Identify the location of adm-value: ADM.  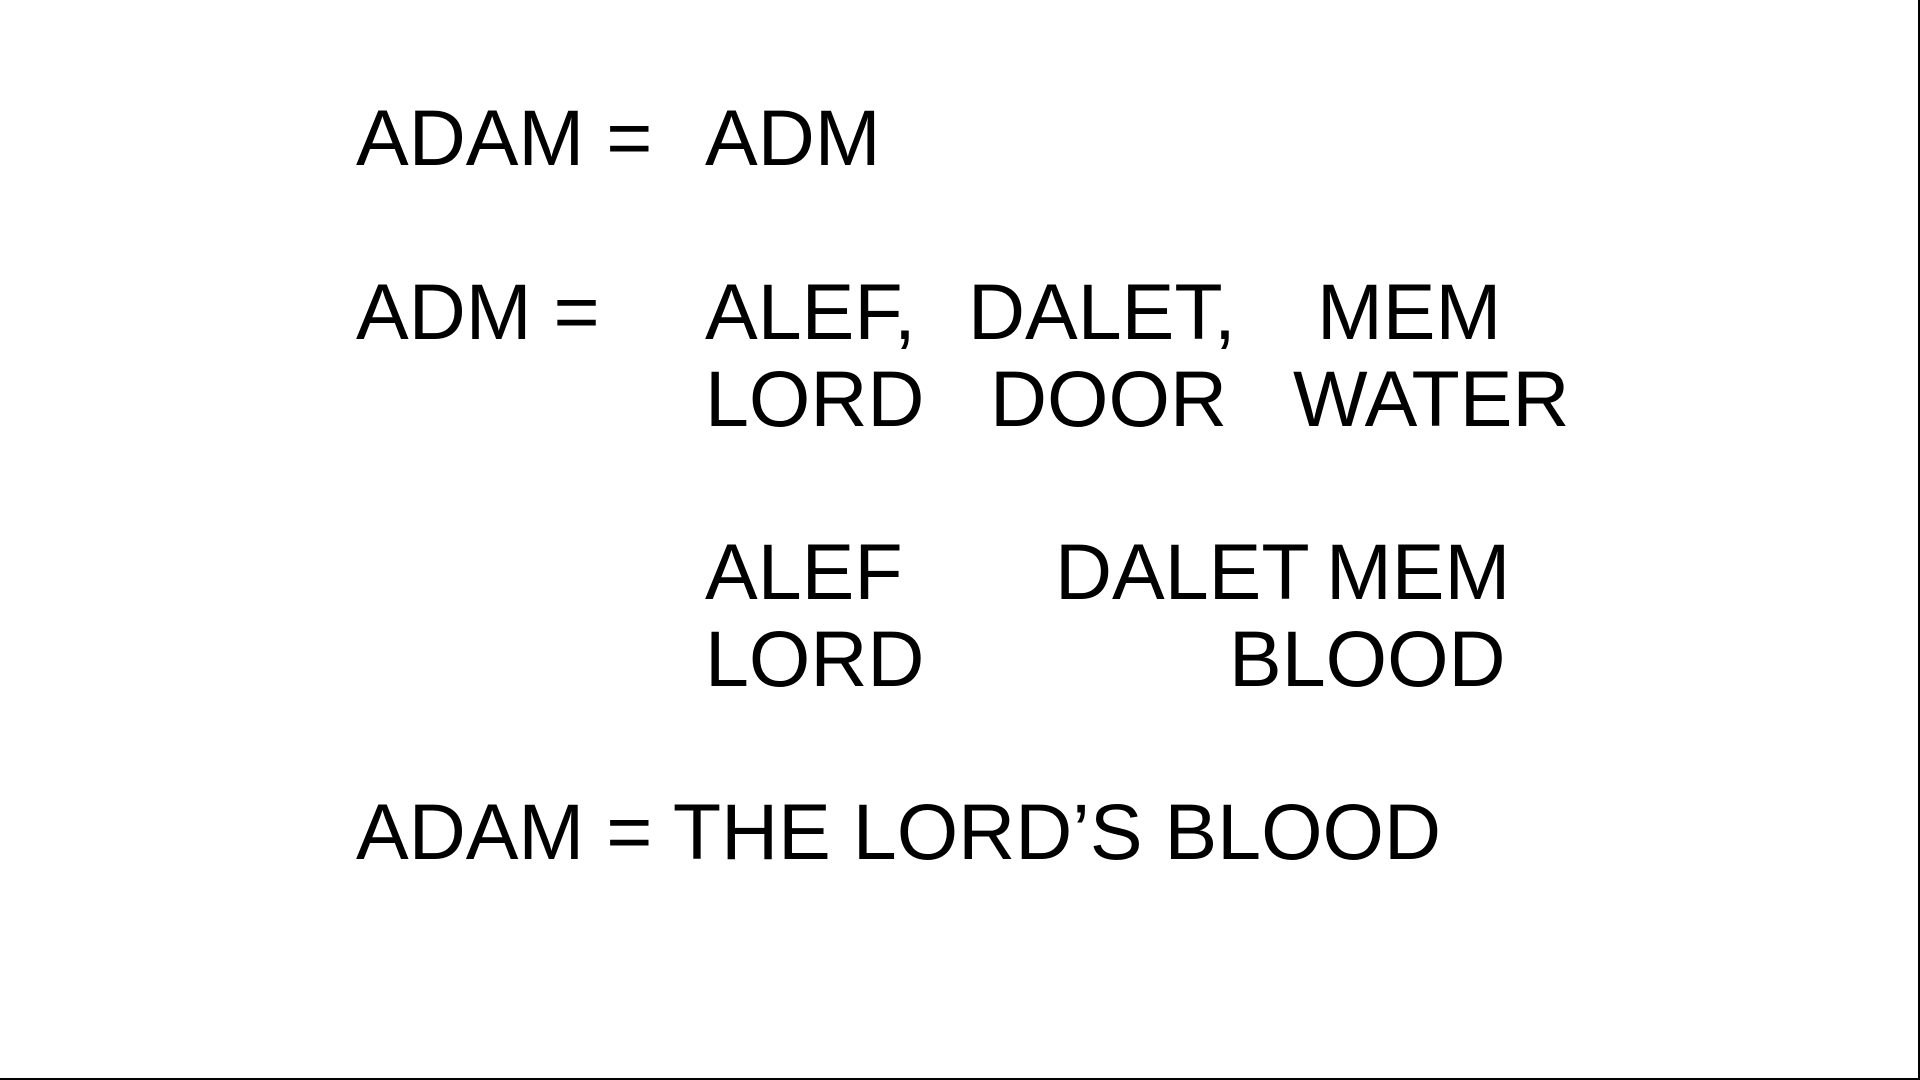
(793, 137).